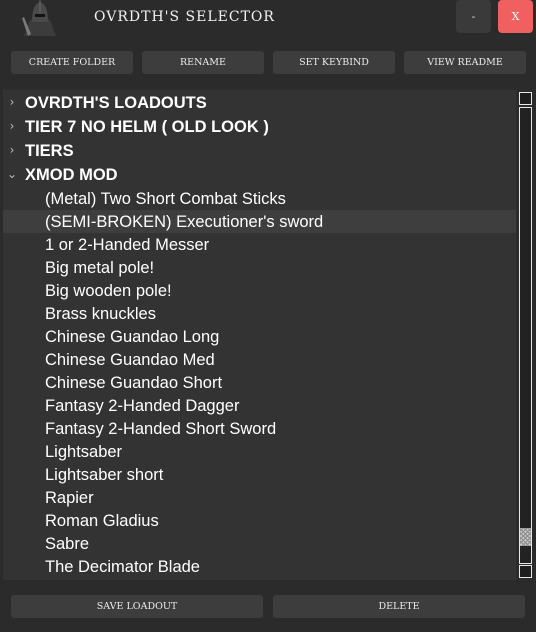 Image resolution: width=536 pixels, height=632 pixels. What do you see at coordinates (130, 360) in the screenshot?
I see `item-label: Chinese Guandao Med` at bounding box center [130, 360].